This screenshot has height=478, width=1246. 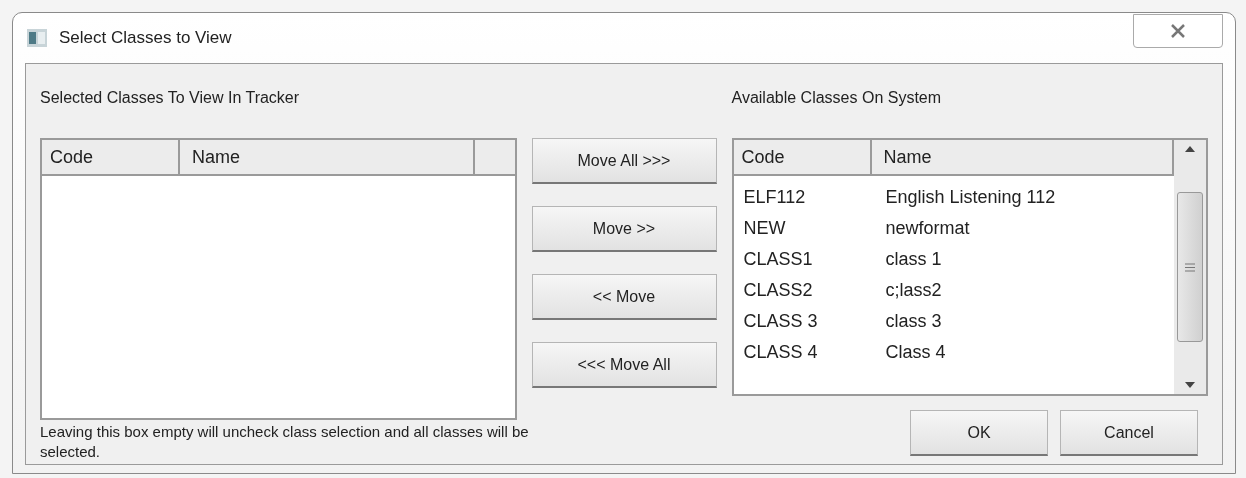 I want to click on class-code: ELF112, so click(x=802, y=197).